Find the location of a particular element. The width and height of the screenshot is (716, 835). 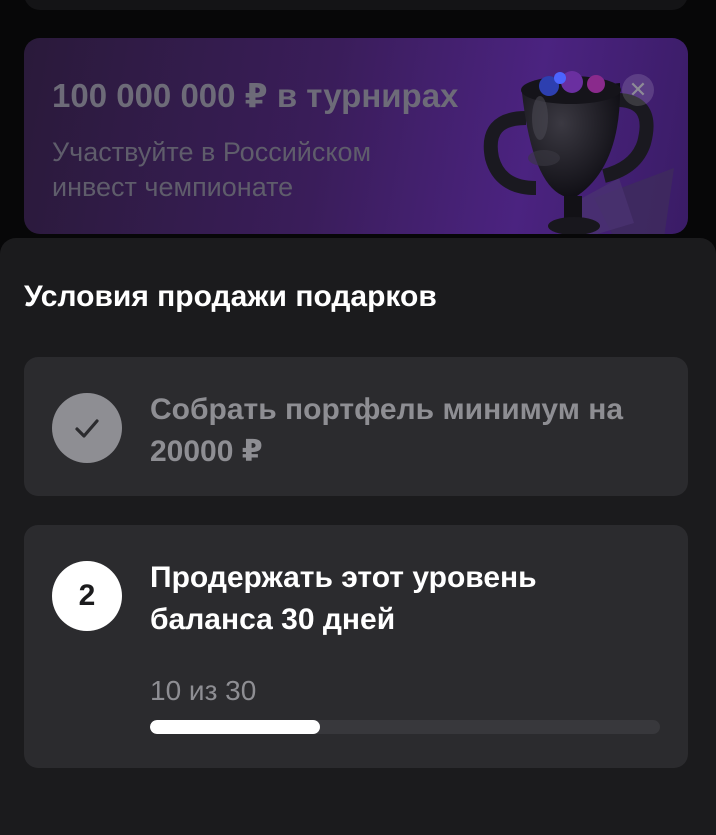

check-icon is located at coordinates (87, 428).